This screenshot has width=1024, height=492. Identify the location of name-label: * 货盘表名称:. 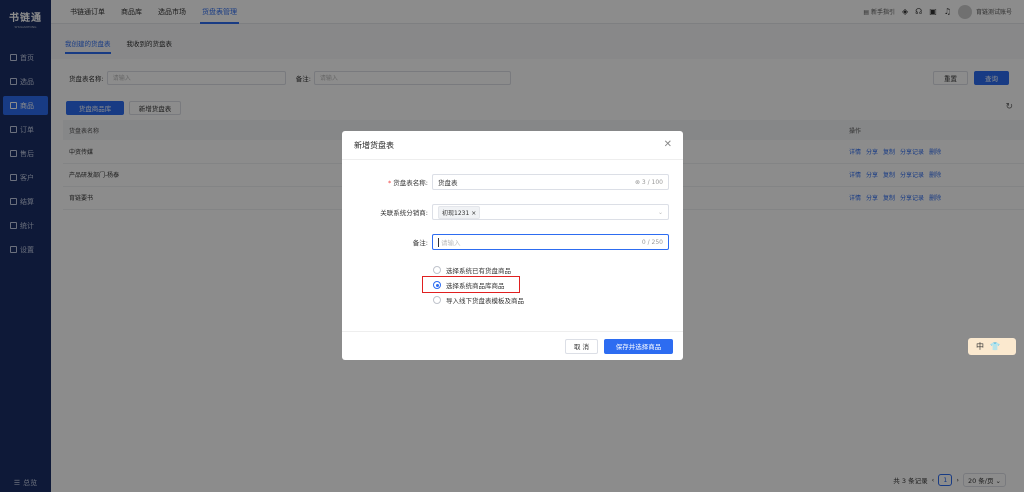
(387, 182).